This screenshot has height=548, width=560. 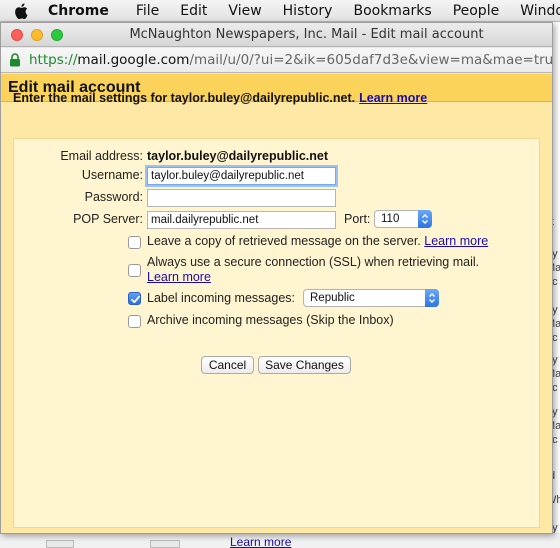 I want to click on port-value: 110, so click(x=390, y=219).